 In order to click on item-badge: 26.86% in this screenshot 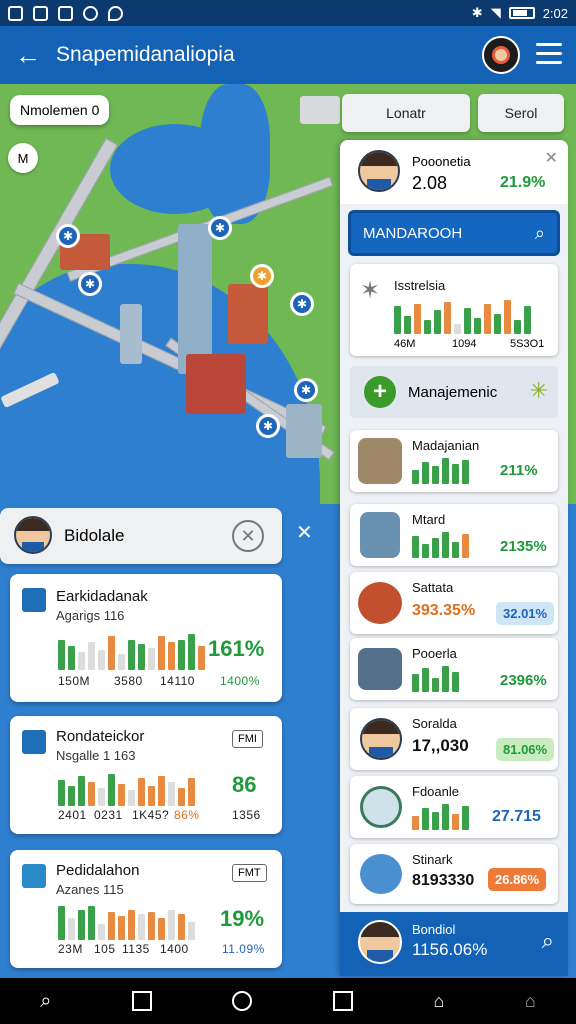, I will do `click(517, 879)`.